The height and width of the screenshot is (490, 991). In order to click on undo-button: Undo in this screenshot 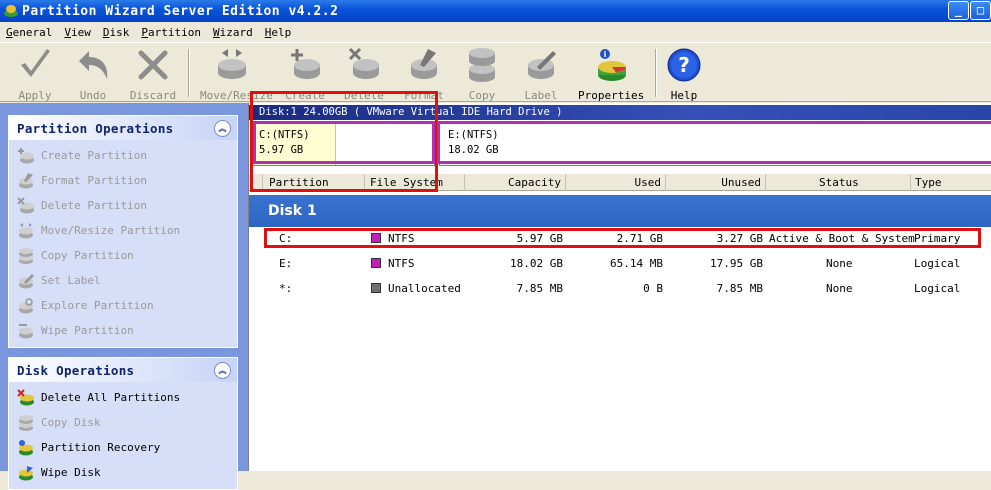, I will do `click(93, 73)`.